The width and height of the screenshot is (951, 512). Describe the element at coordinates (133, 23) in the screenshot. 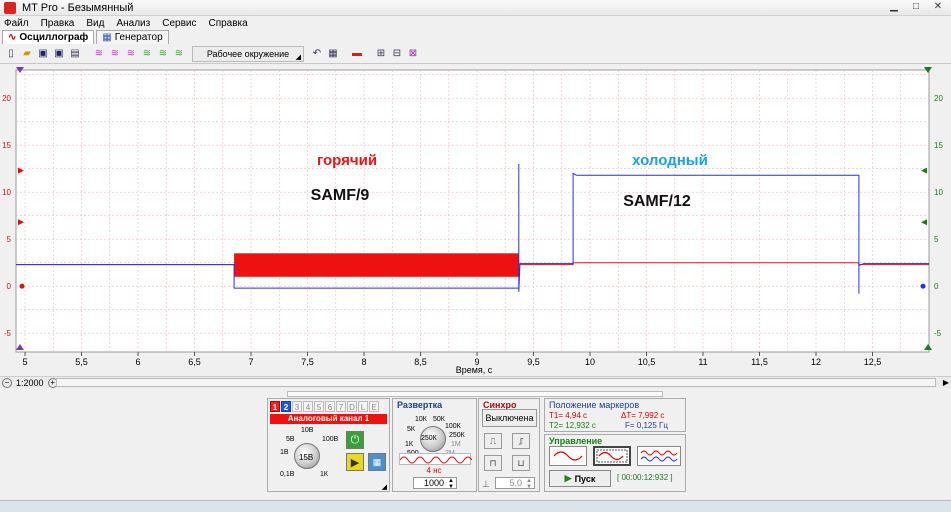

I see `menu-analysis: Анализ` at that location.